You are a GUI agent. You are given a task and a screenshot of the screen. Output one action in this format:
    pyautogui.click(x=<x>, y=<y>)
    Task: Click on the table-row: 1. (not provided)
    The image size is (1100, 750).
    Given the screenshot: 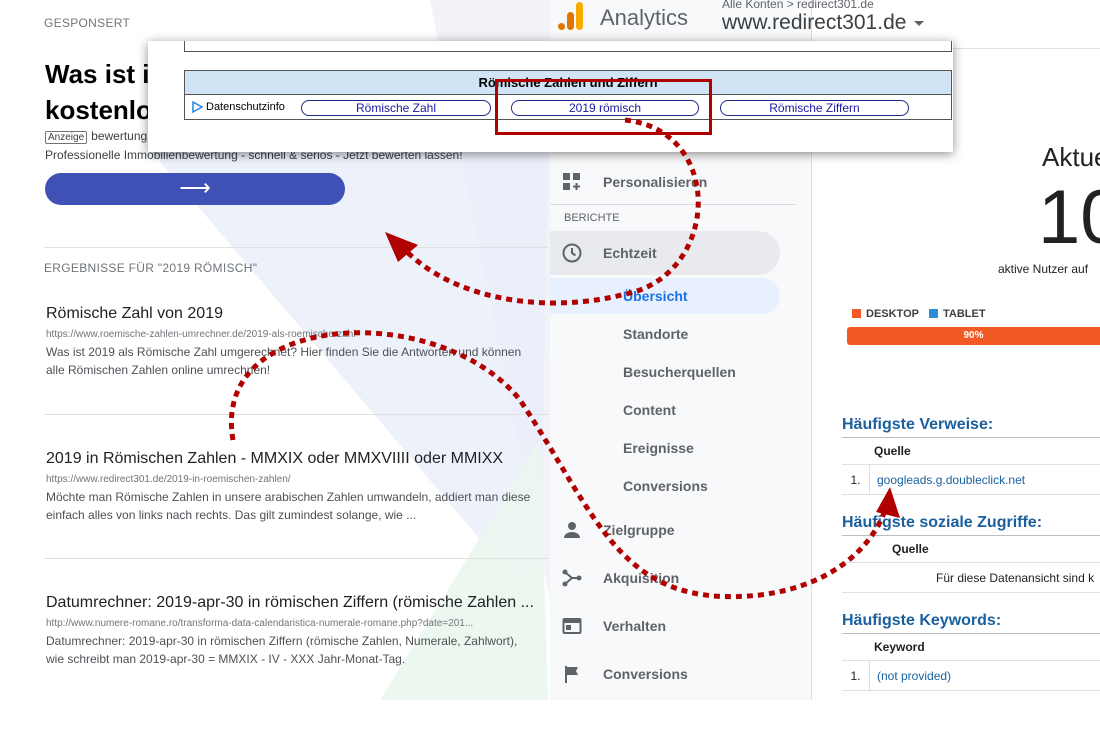 What is the action you would take?
    pyautogui.click(x=971, y=676)
    